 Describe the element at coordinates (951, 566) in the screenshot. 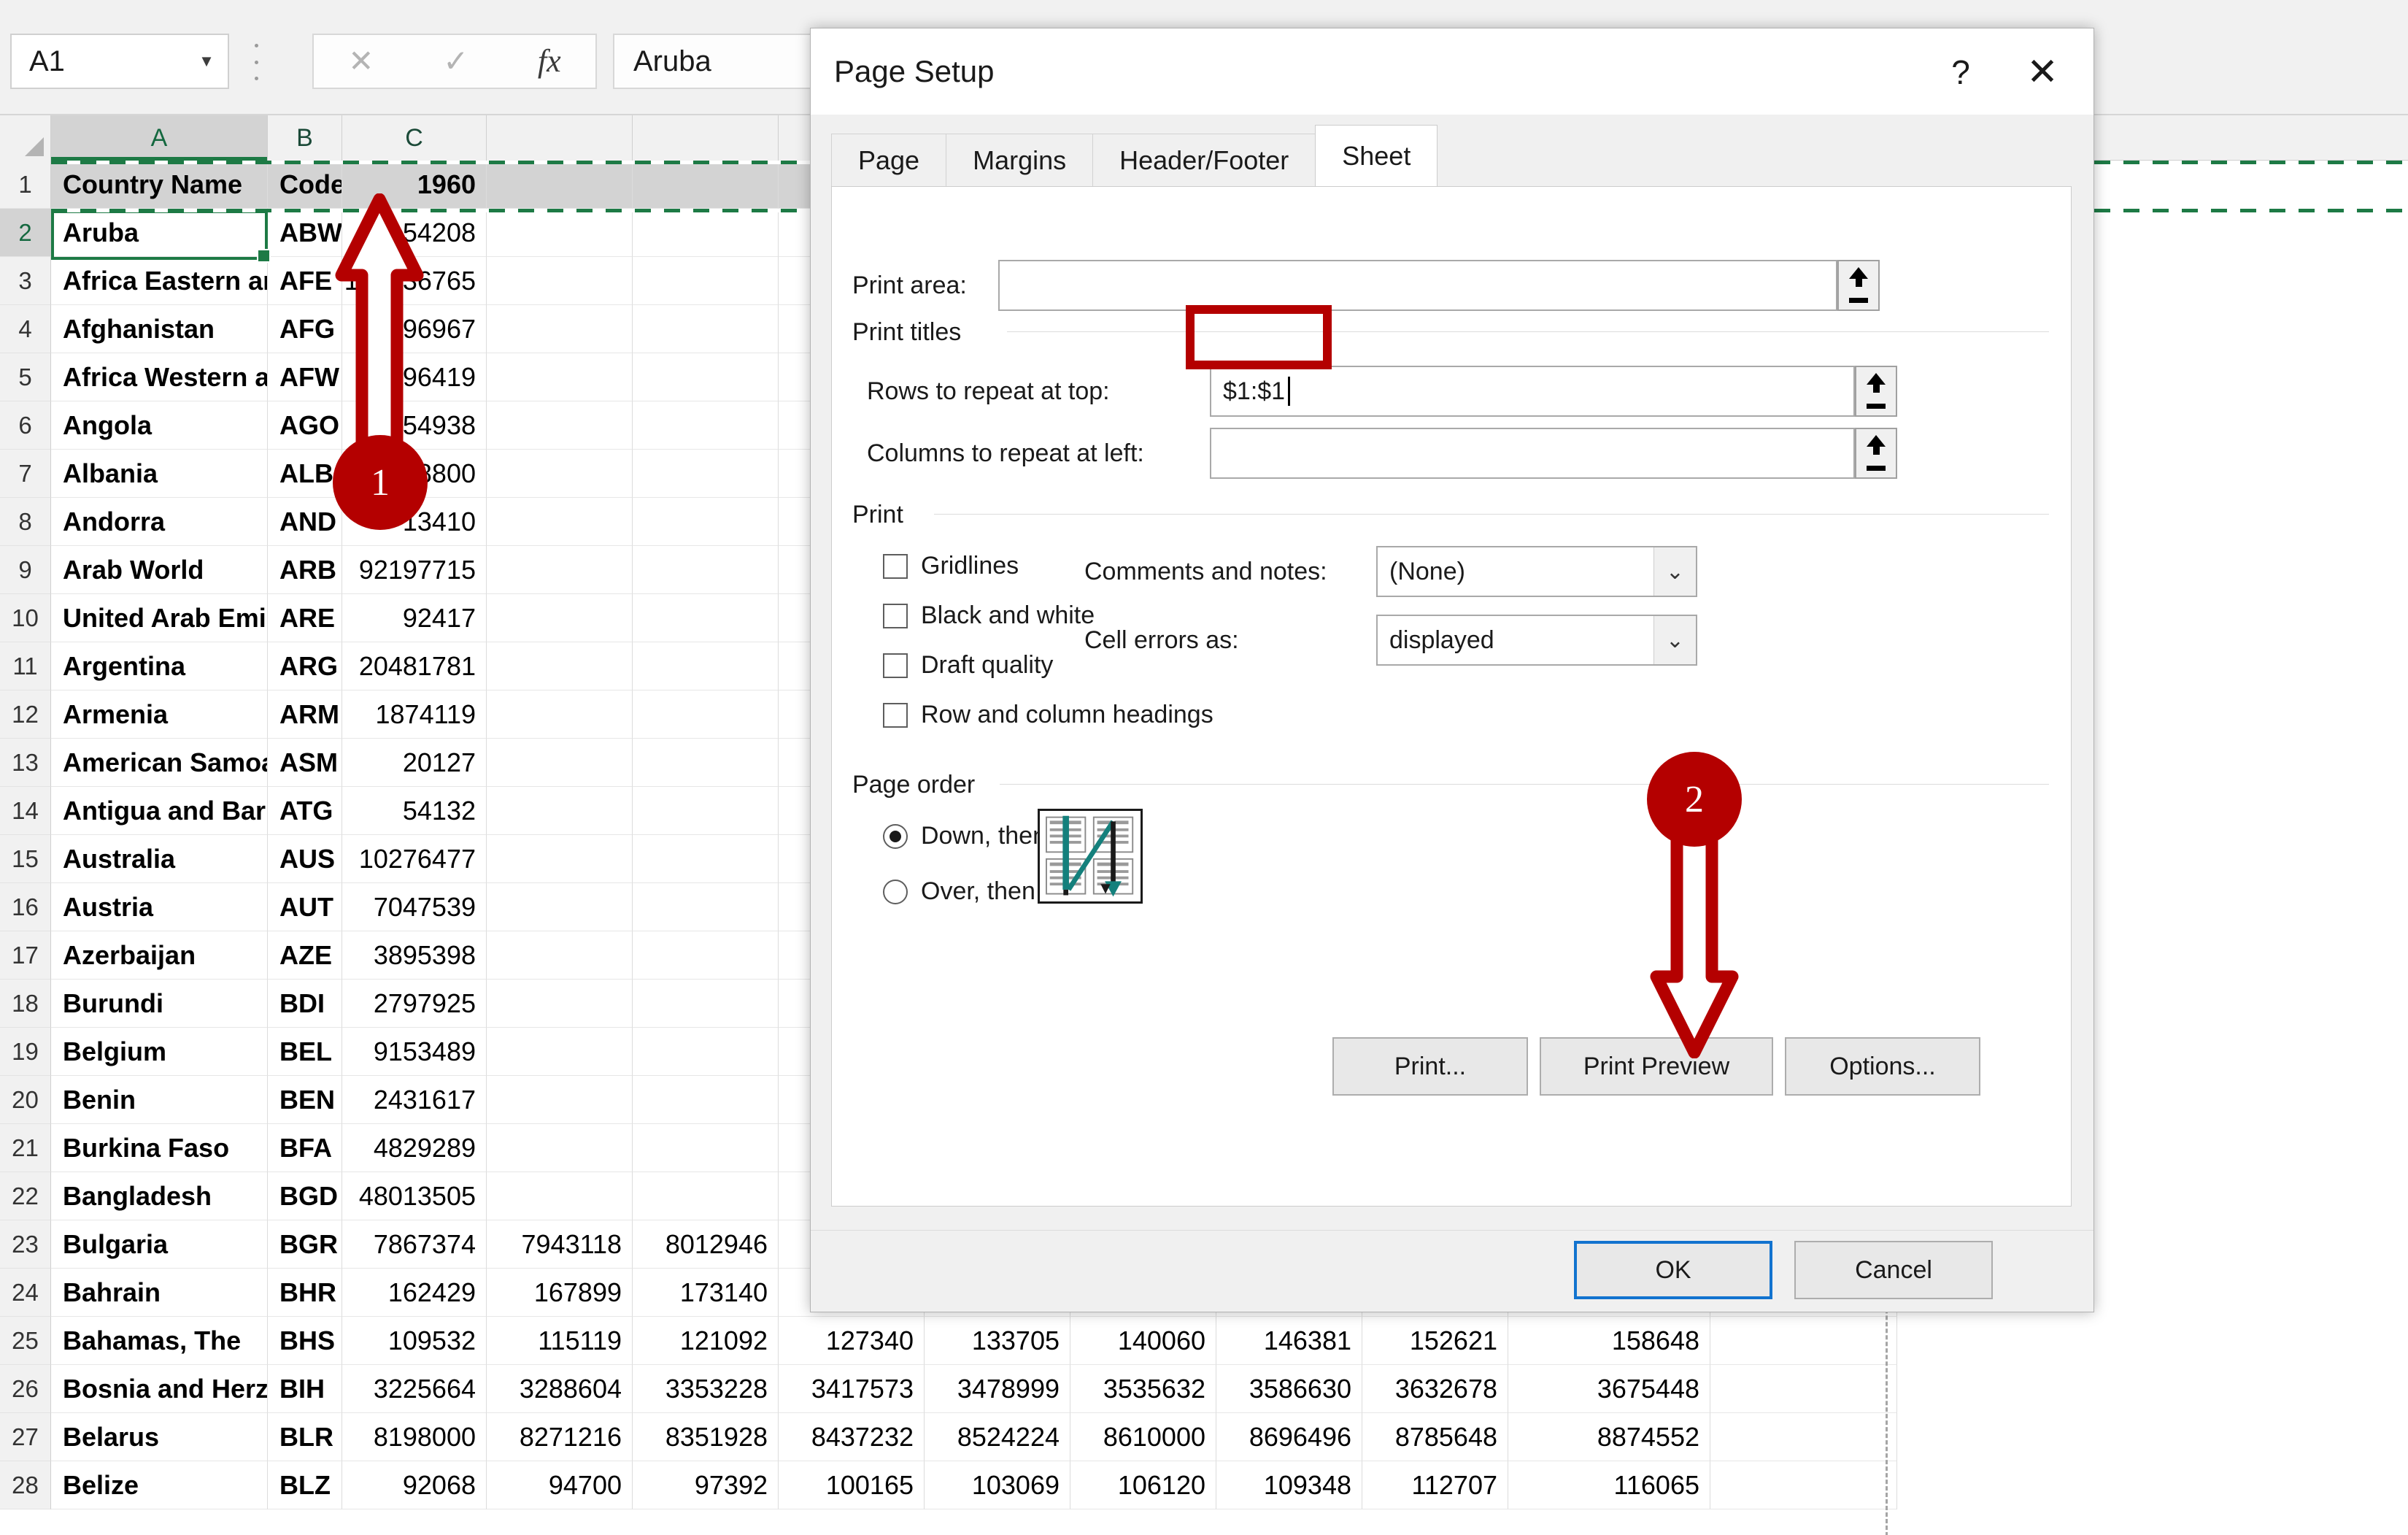

I see `checkbox-gridlines: Gridlines` at that location.